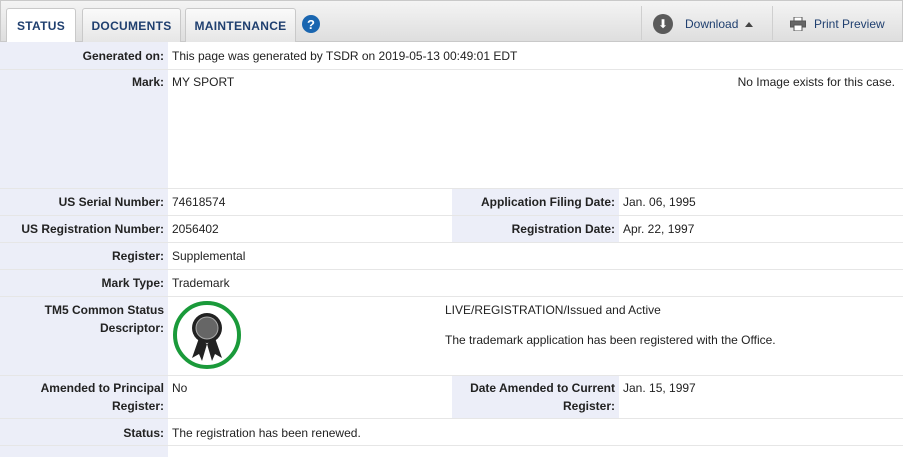 This screenshot has height=457, width=907. Describe the element at coordinates (712, 24) in the screenshot. I see `download-label: Download` at that location.